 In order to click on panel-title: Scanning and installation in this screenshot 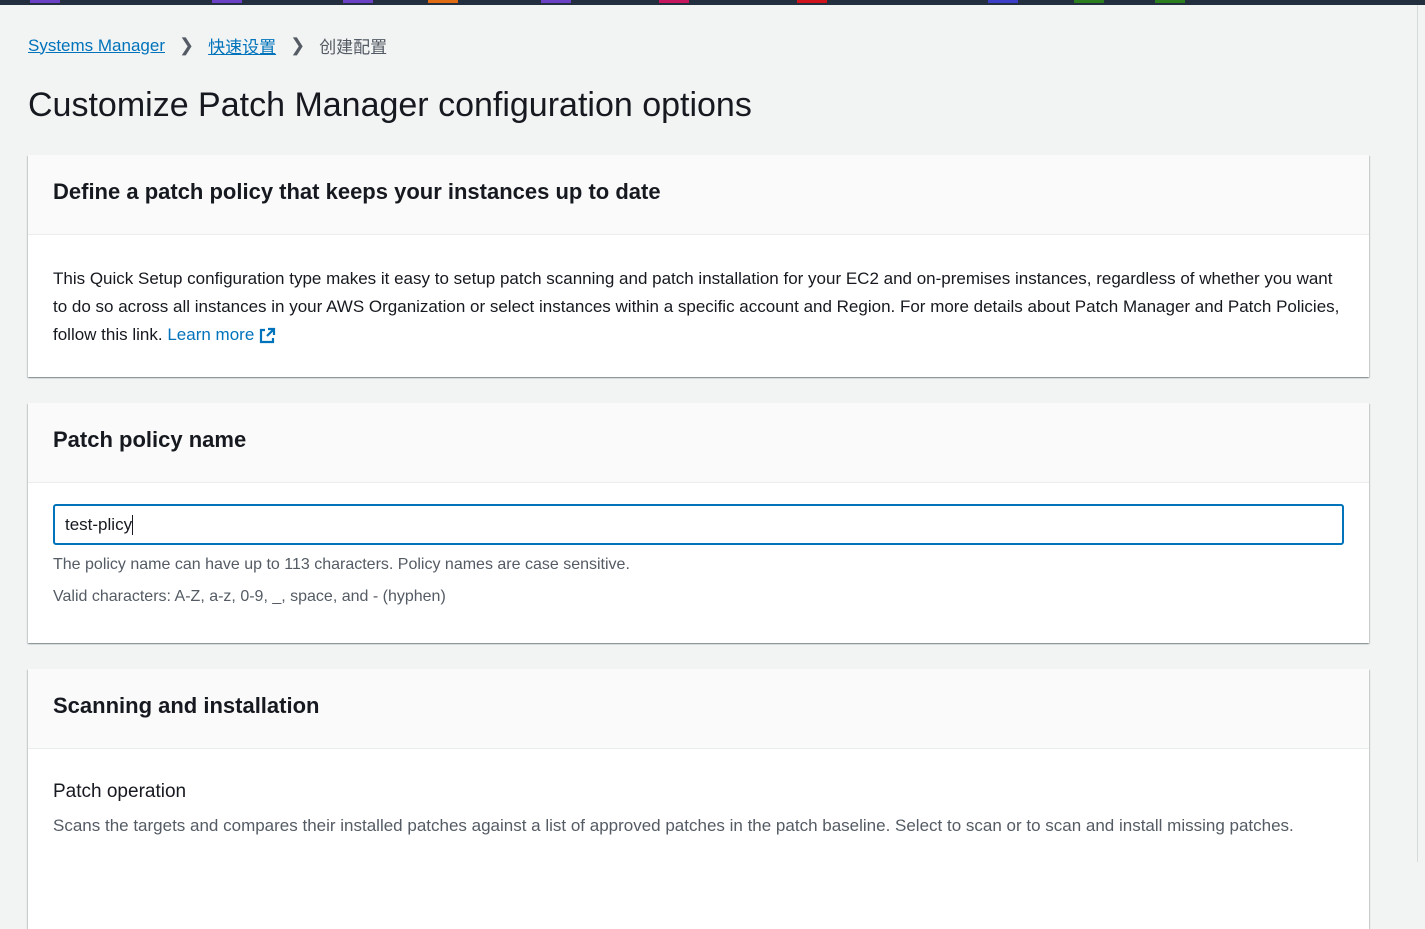, I will do `click(698, 709)`.